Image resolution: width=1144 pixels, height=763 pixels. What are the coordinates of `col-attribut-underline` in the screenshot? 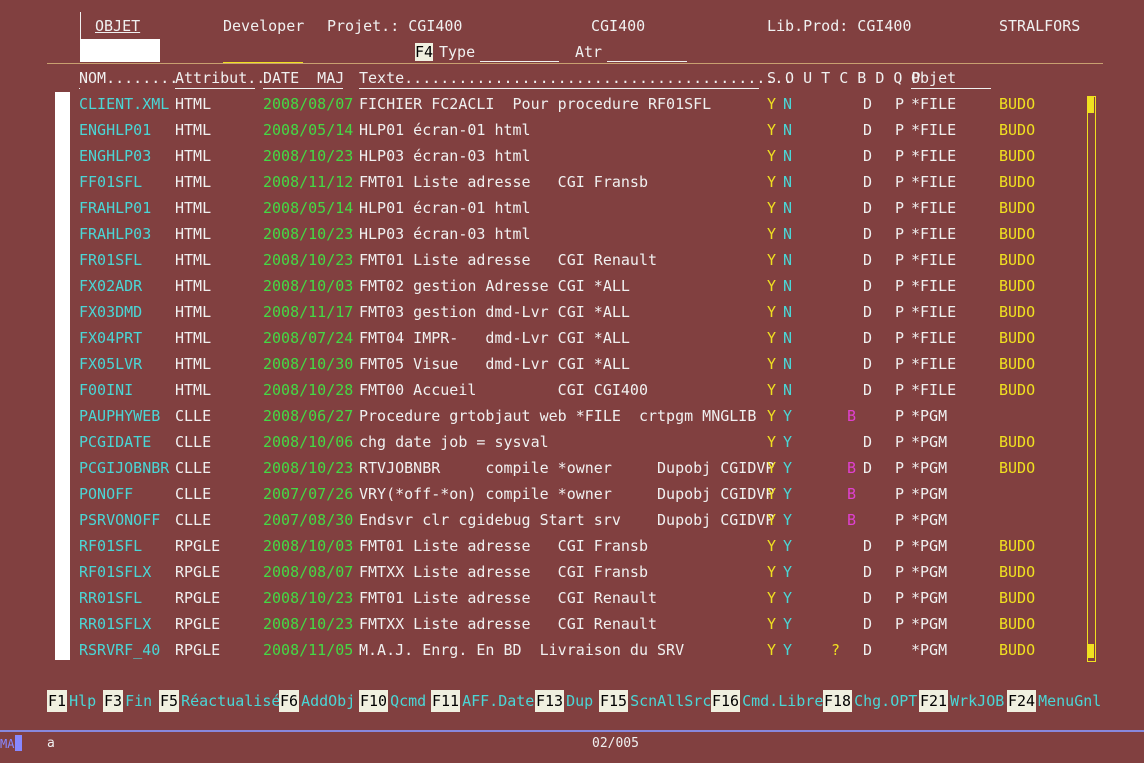 It's located at (215, 88).